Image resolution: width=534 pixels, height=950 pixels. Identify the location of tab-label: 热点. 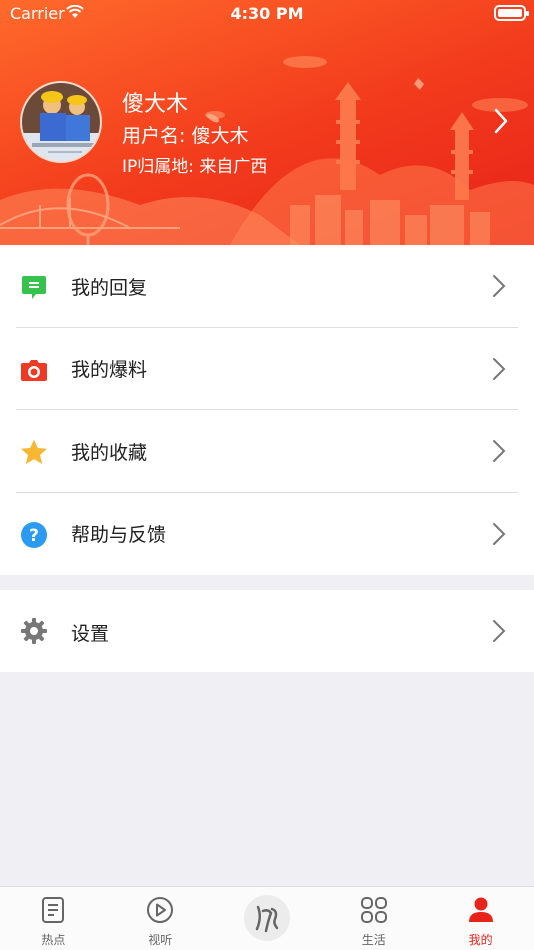
(53, 940).